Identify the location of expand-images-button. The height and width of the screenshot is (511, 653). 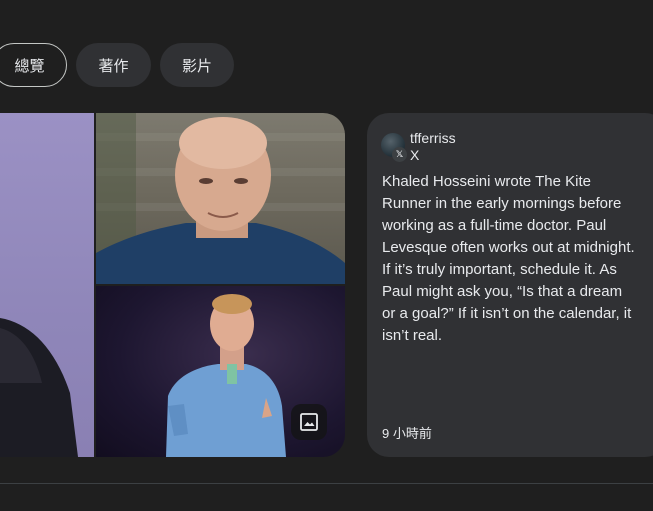
(309, 422).